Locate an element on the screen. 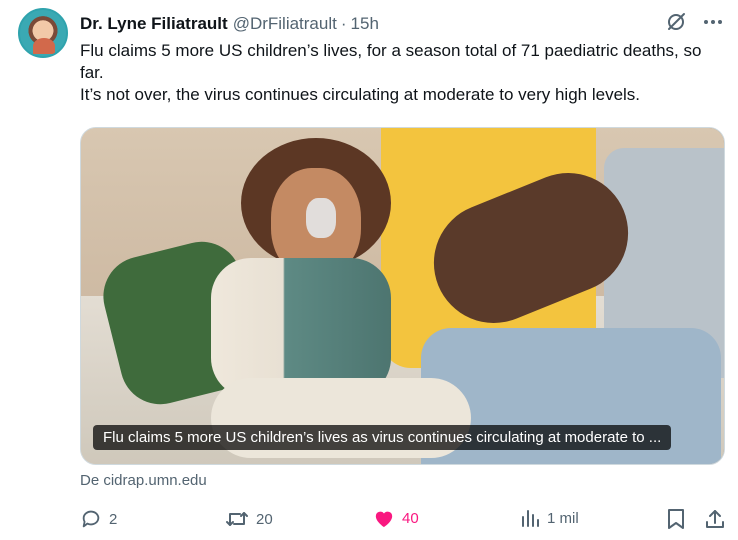 The width and height of the screenshot is (738, 540). bookmark-button is located at coordinates (676, 519).